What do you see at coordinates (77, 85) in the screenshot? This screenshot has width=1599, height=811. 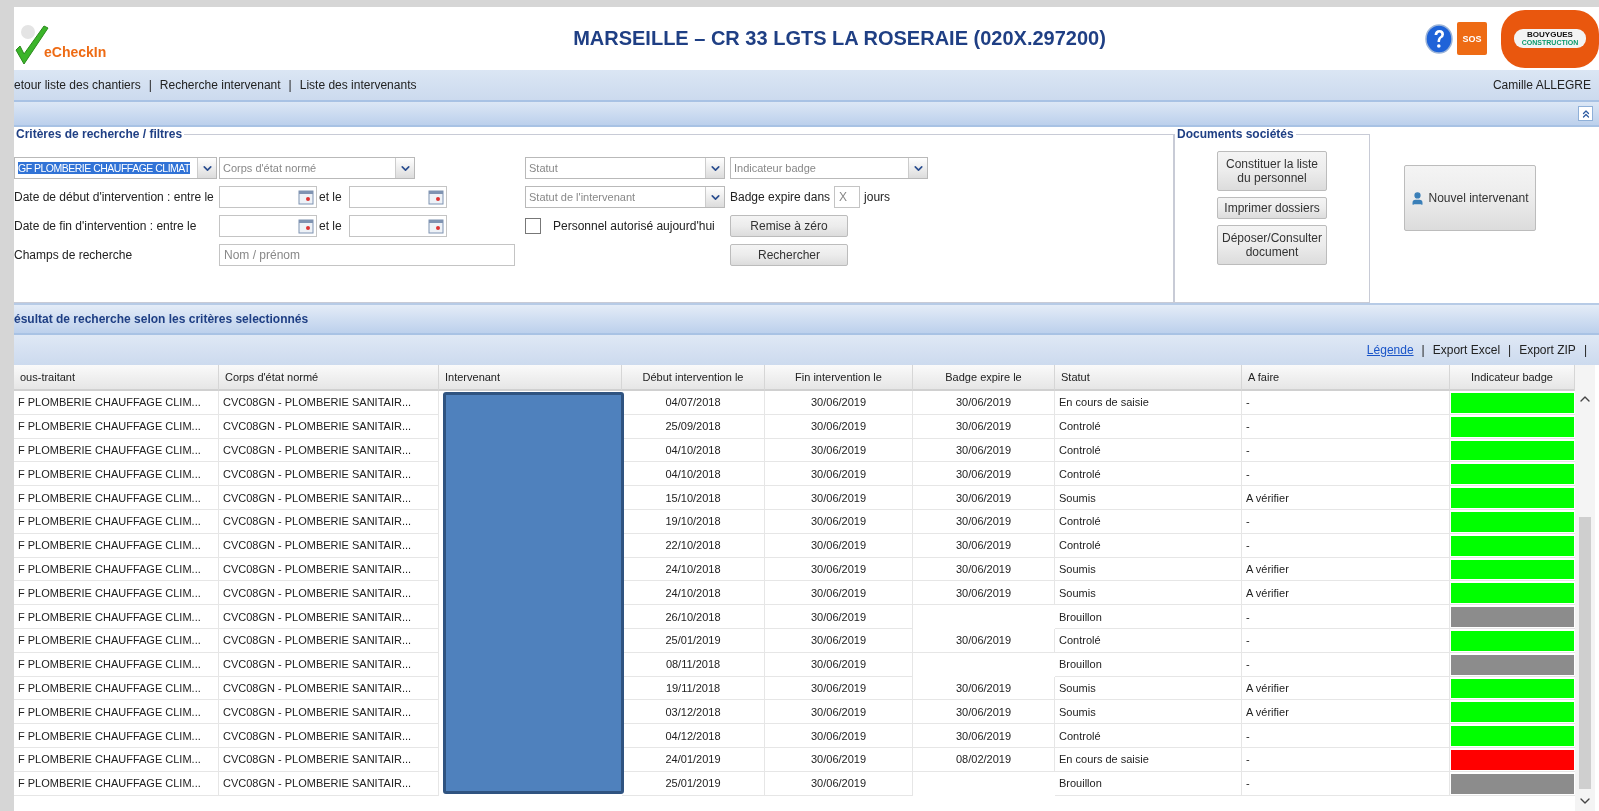 I see `nav-link: etour liste des chantiers` at bounding box center [77, 85].